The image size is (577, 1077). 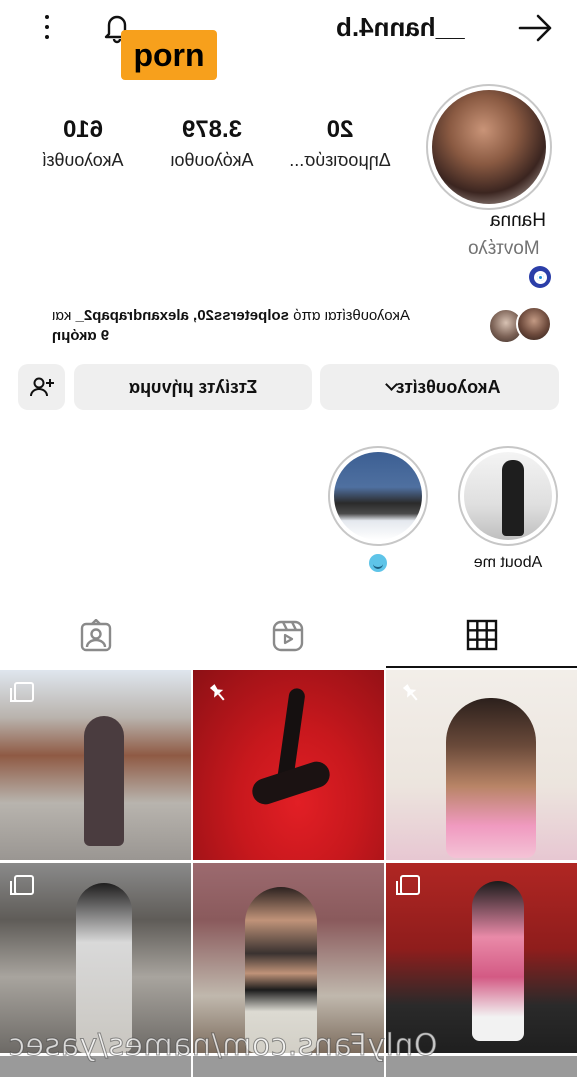 I want to click on message-button-label: Στείλτε μήνυμα, so click(x=193, y=386).